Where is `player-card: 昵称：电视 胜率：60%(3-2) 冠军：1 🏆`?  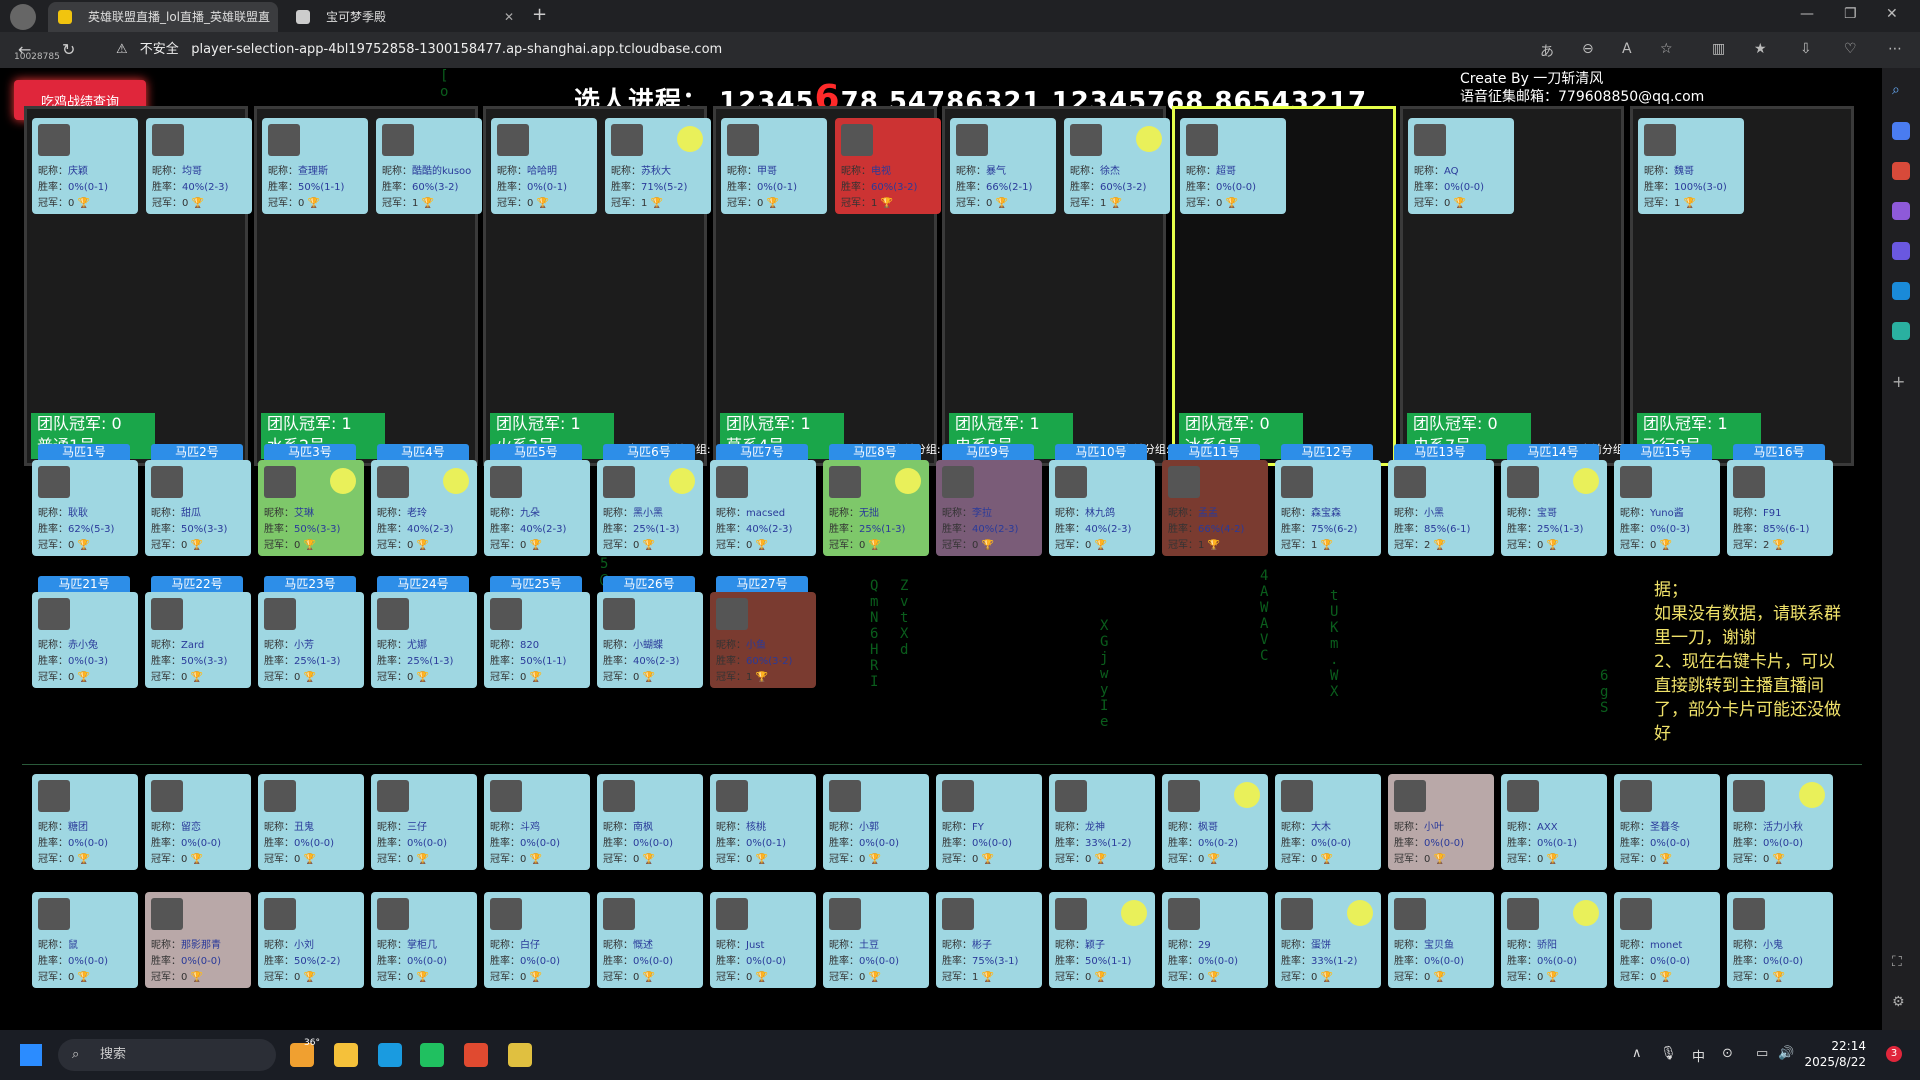
player-card: 昵称：电视 胜率：60%(3-2) 冠军：1 🏆 is located at coordinates (888, 166).